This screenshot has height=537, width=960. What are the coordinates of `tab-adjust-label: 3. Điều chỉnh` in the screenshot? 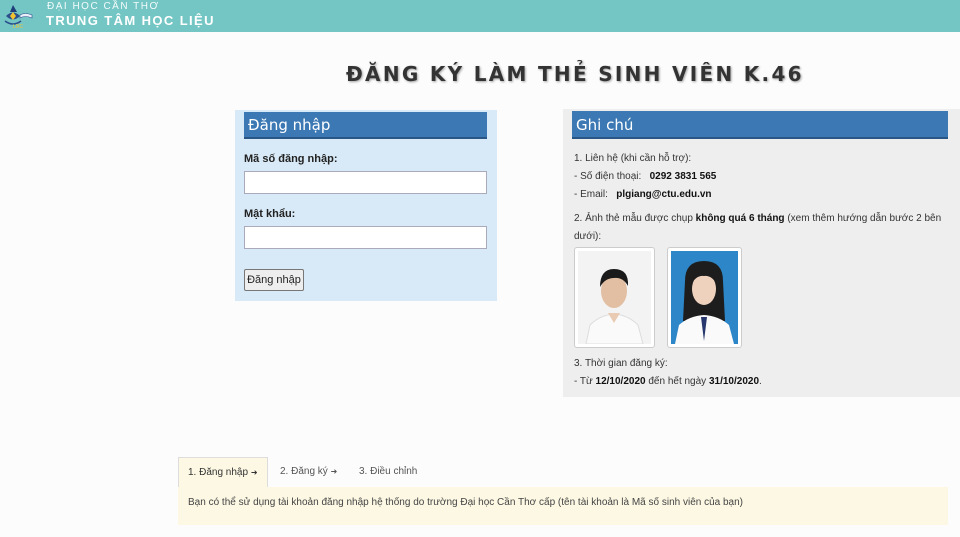 It's located at (388, 471).